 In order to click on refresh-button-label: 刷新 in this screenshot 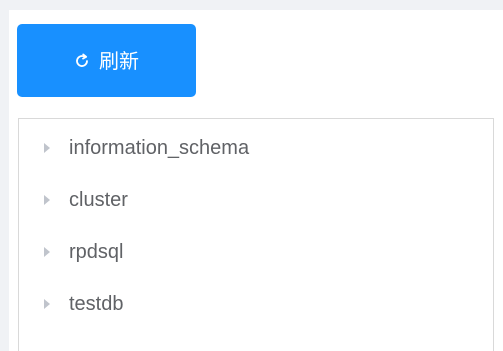, I will do `click(119, 60)`.